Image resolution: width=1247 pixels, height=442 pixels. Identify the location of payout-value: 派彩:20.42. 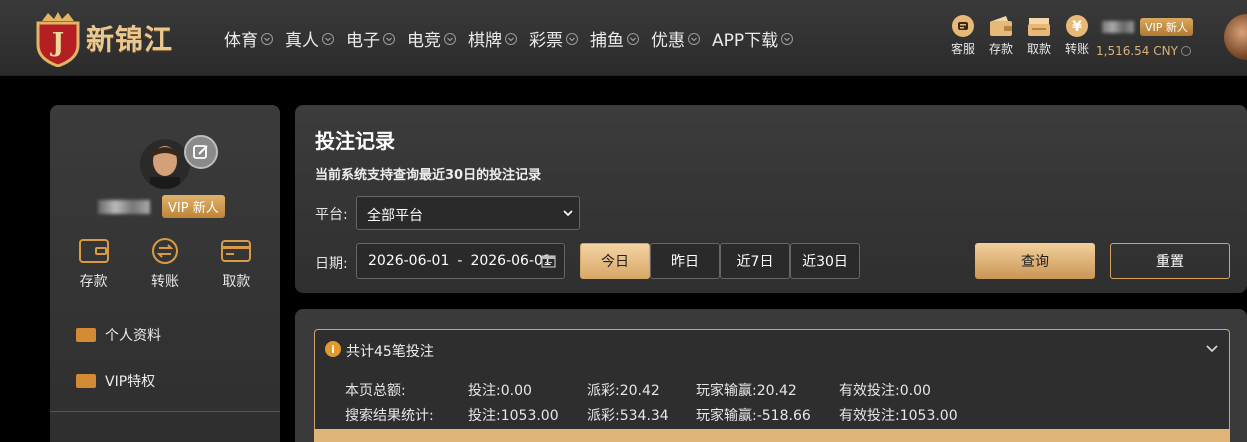
(623, 391).